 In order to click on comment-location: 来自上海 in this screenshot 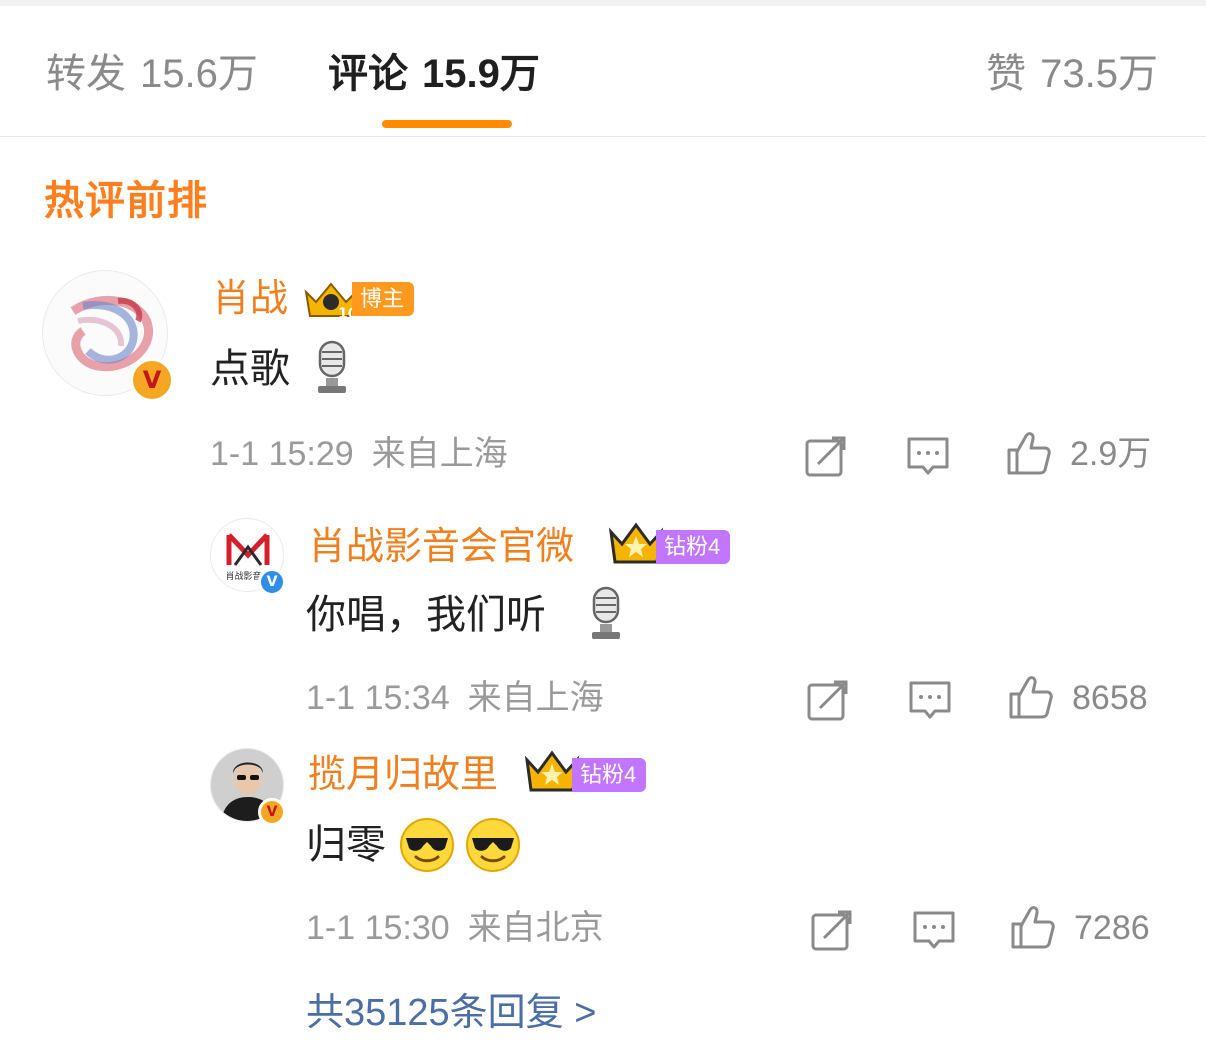, I will do `click(439, 454)`.